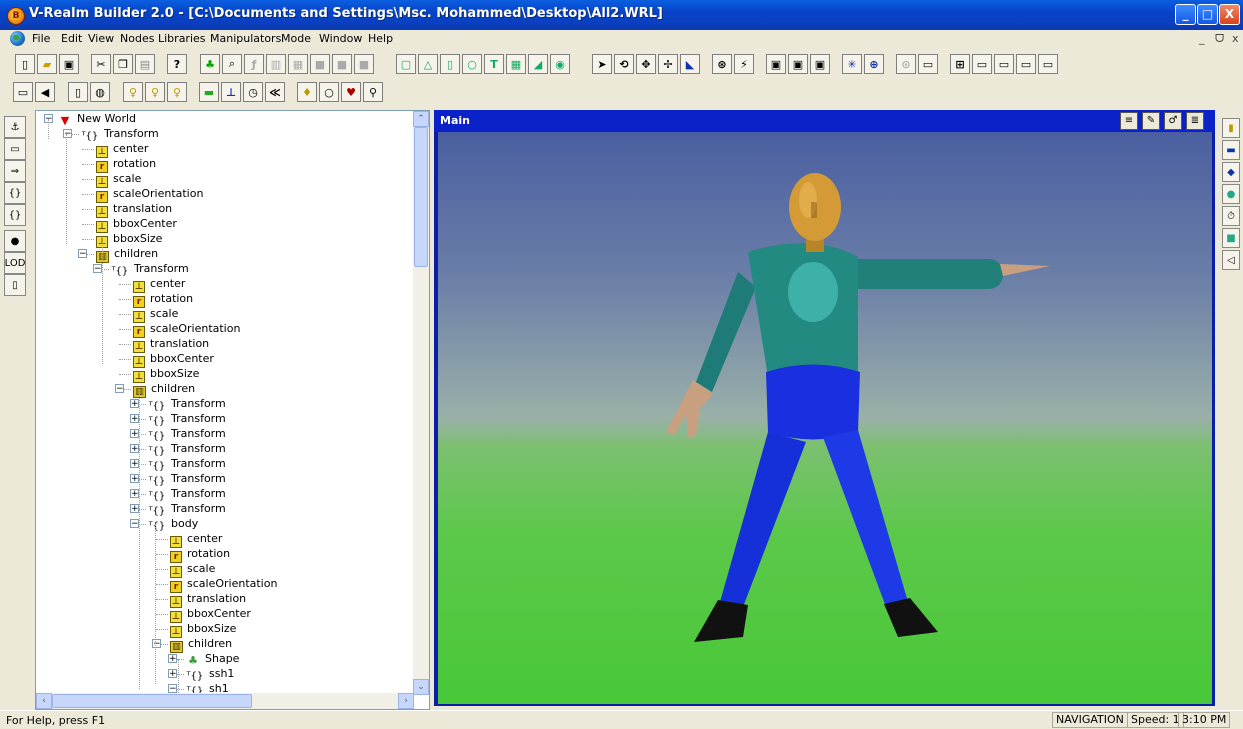 The width and height of the screenshot is (1243, 729). What do you see at coordinates (744, 64) in the screenshot?
I see `flash-icon: ⚡` at bounding box center [744, 64].